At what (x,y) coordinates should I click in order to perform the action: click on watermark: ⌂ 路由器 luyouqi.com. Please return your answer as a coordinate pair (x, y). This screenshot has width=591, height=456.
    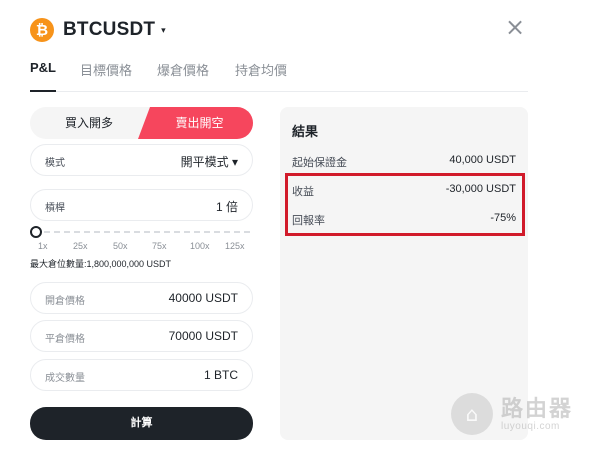
    Looking at the image, I should click on (512, 414).